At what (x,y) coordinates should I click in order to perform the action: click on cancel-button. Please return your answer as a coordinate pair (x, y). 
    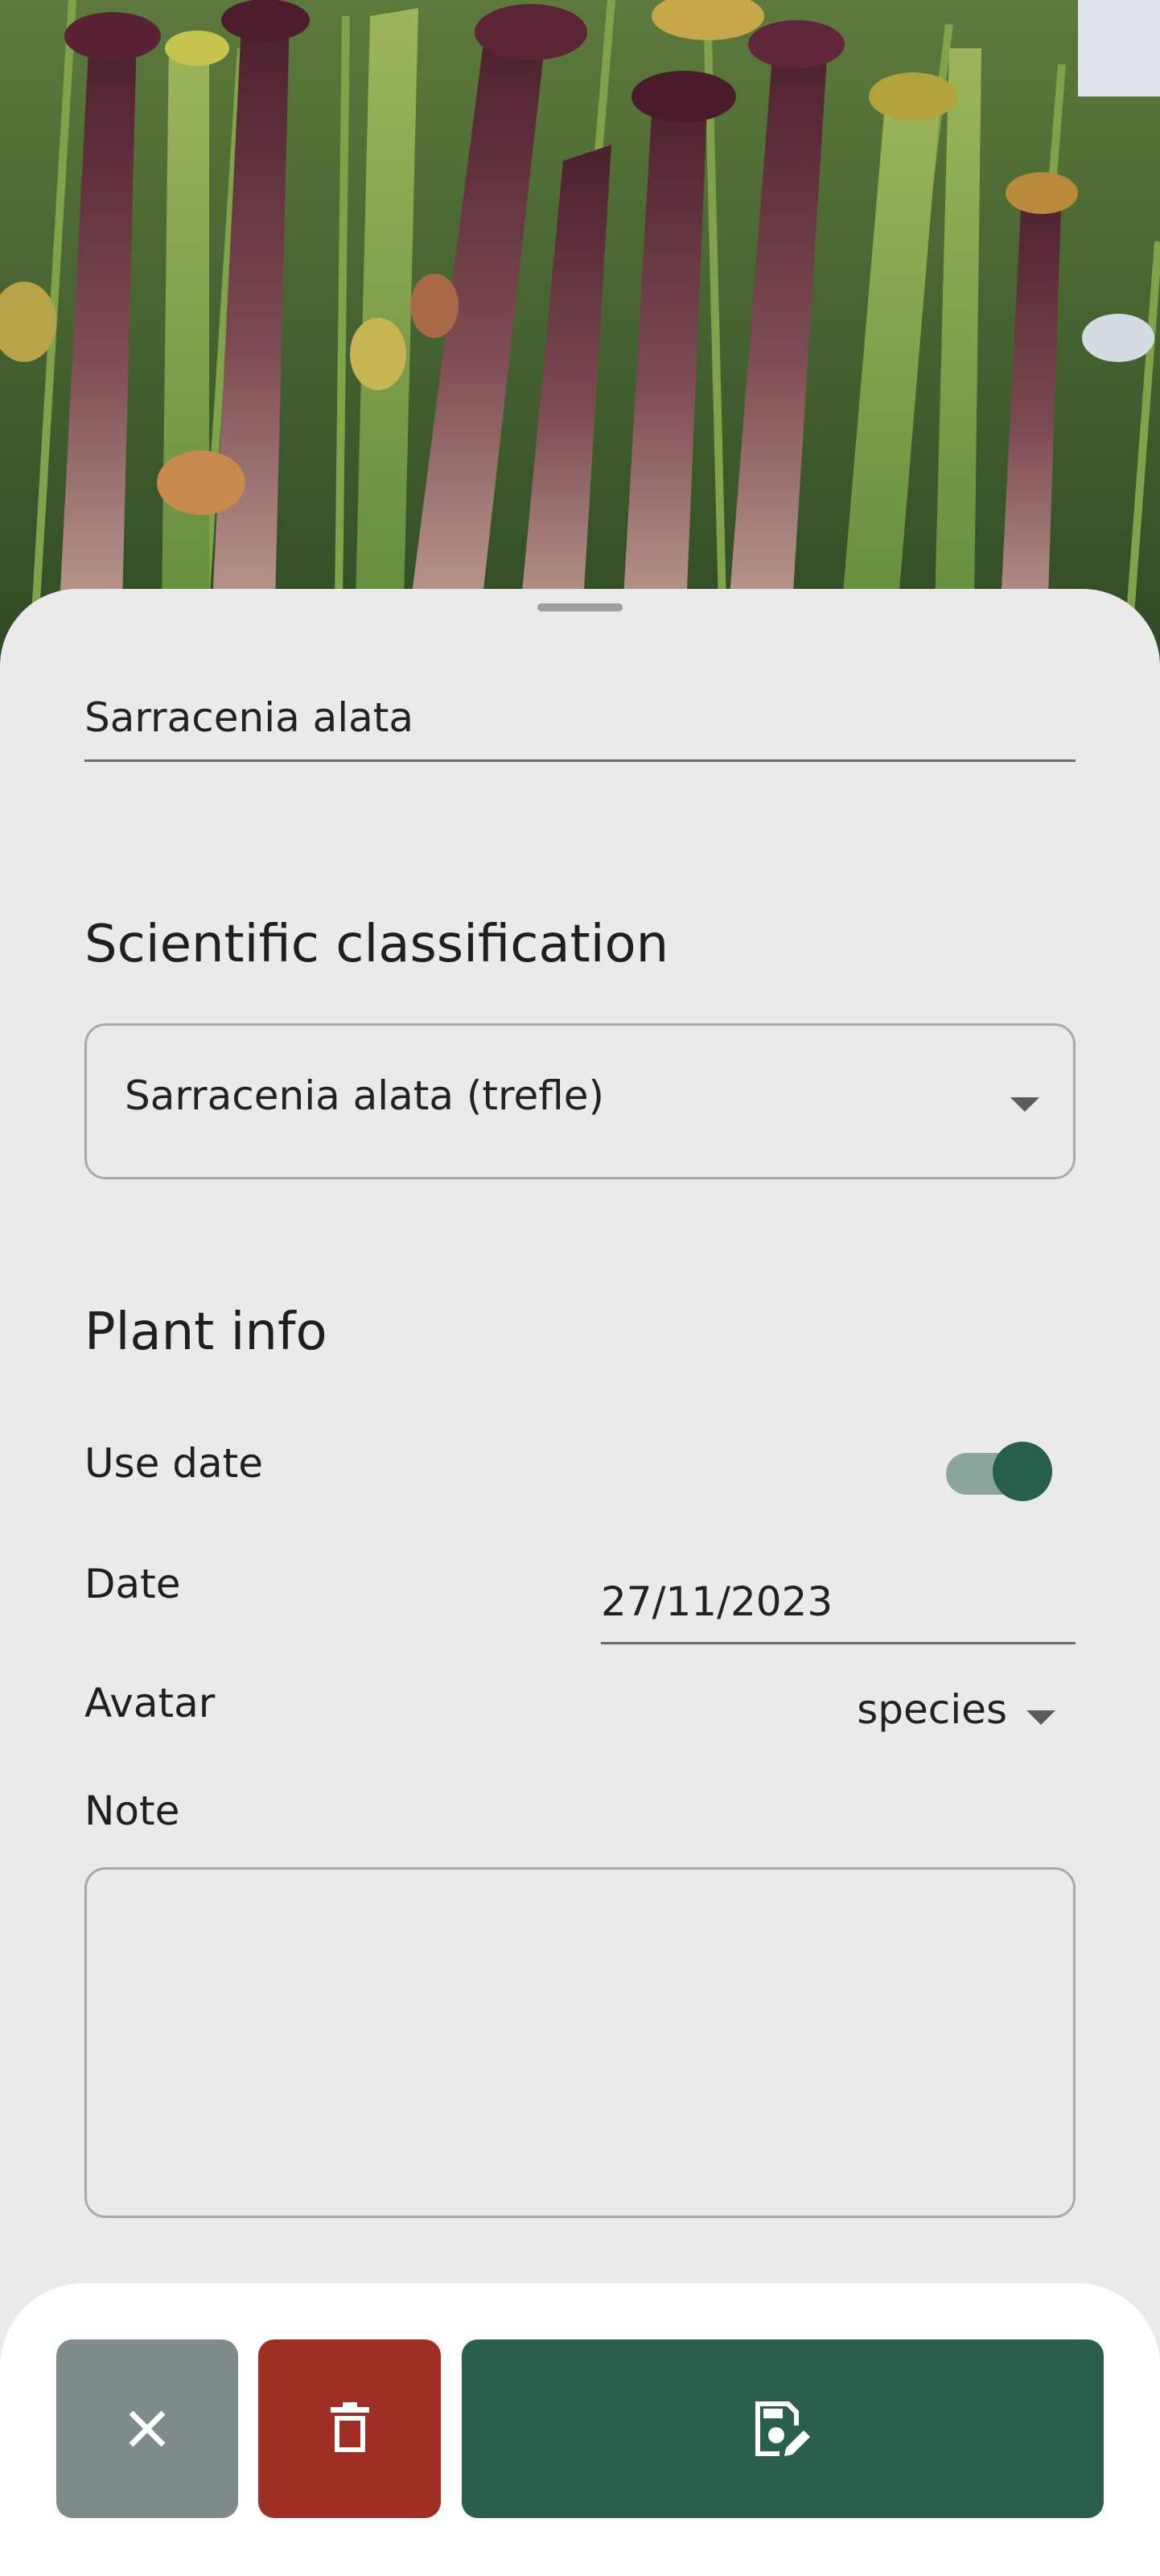
    Looking at the image, I should click on (147, 2428).